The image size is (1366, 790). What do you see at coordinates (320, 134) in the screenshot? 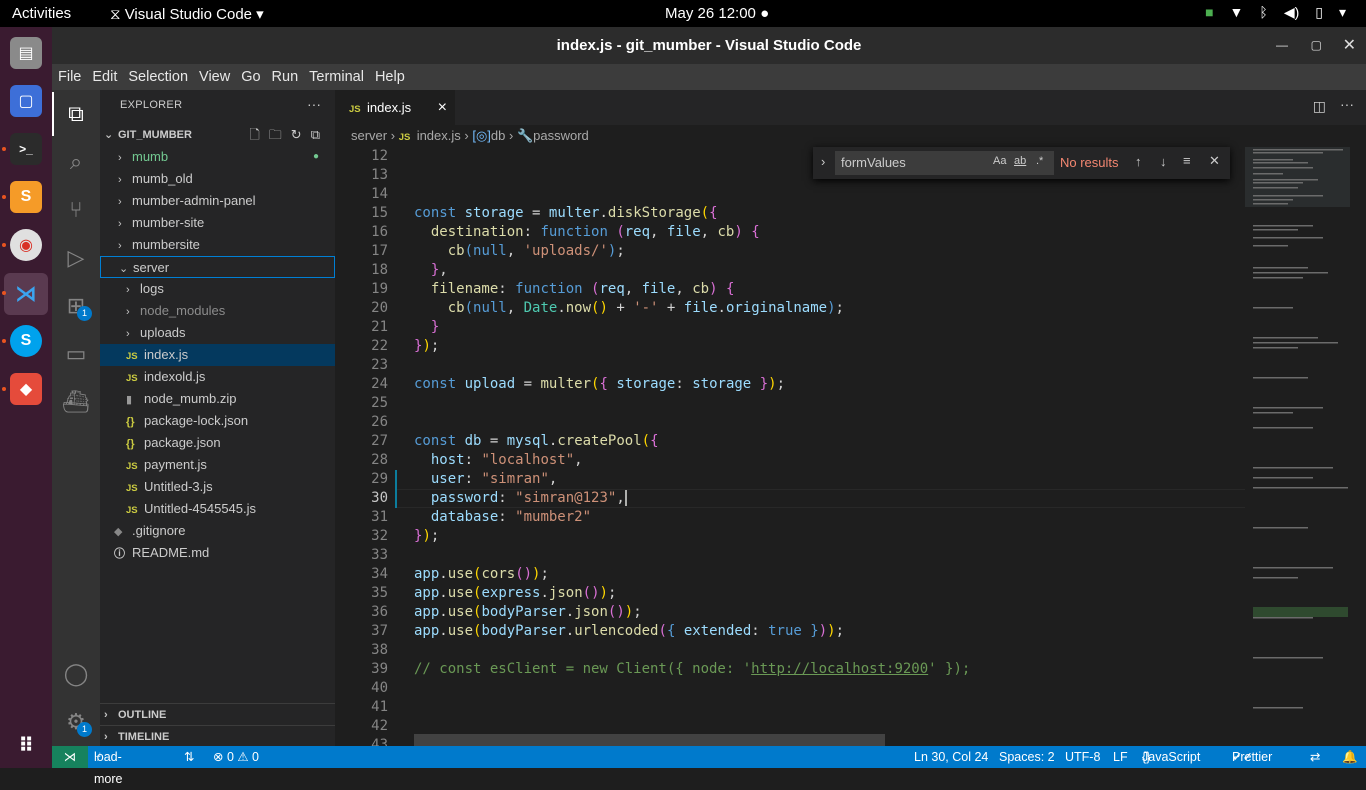
I see `collapse-all-icon: ⧉` at bounding box center [320, 134].